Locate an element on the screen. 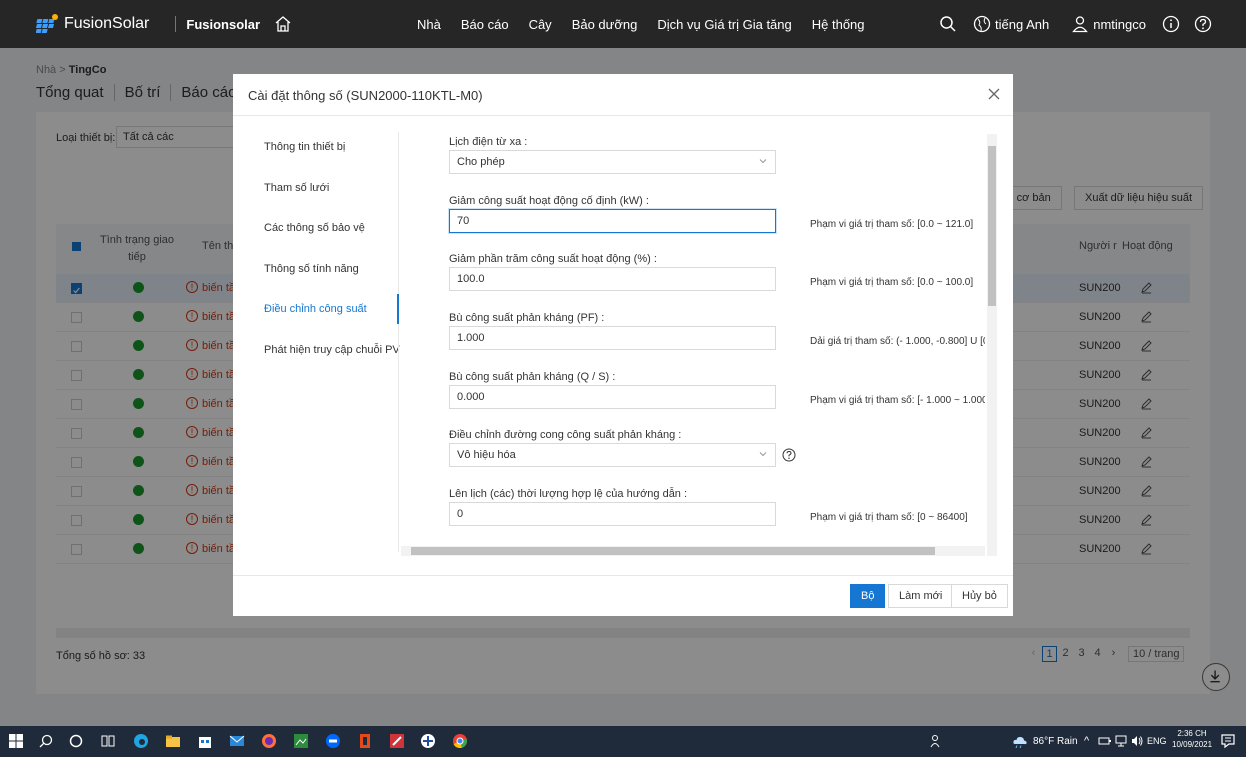 The image size is (1246, 757). menu-item-tree: Cây is located at coordinates (540, 24).